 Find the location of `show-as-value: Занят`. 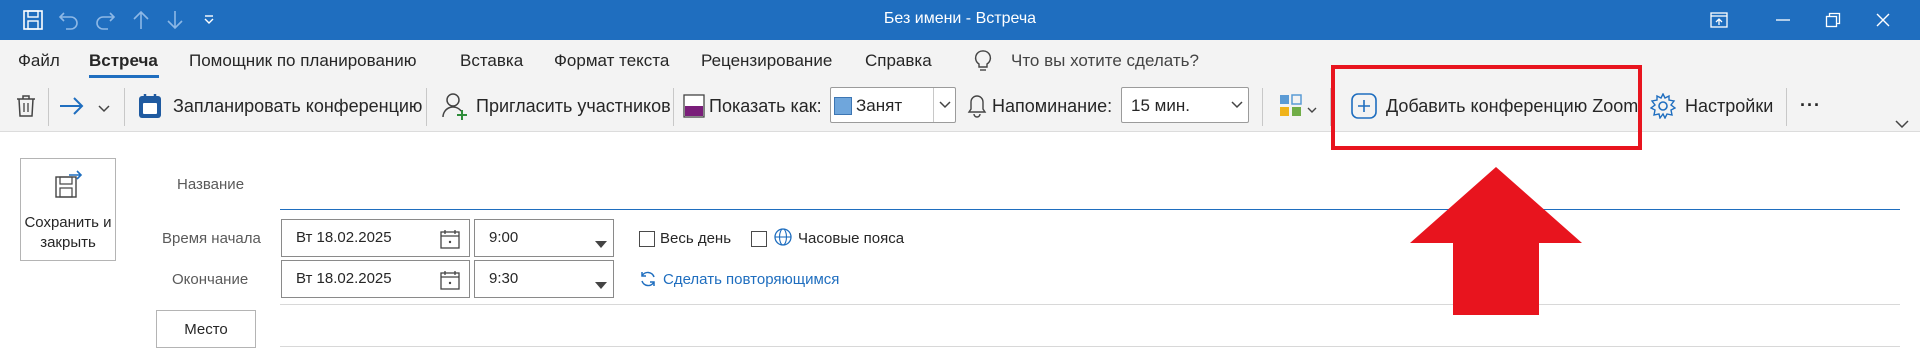

show-as-value: Занят is located at coordinates (879, 105).